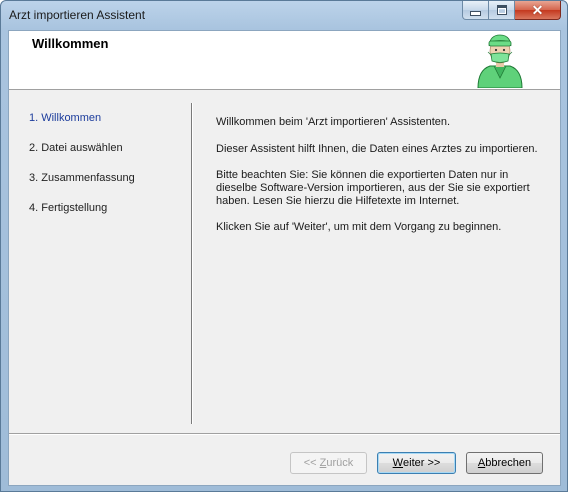 The width and height of the screenshot is (568, 492). Describe the element at coordinates (340, 463) in the screenshot. I see `back-button-label: urück` at that location.